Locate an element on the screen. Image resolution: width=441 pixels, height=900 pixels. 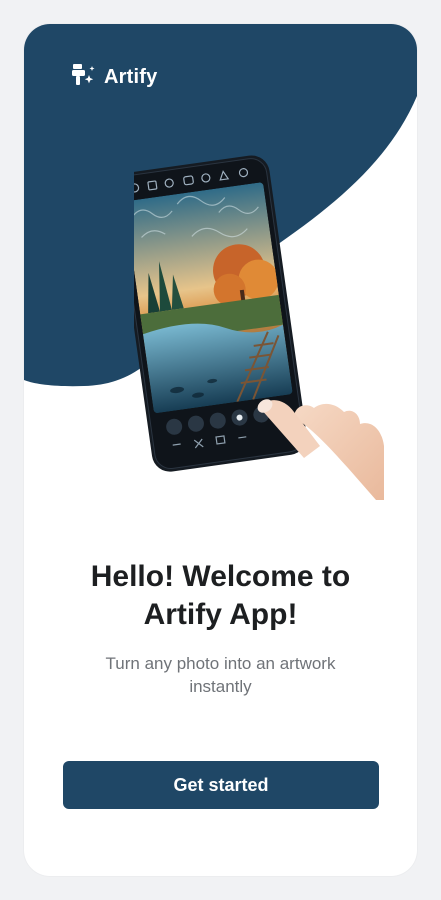
welcome-title: Hello! Welcome to Artify App! is located at coordinates (220, 596).